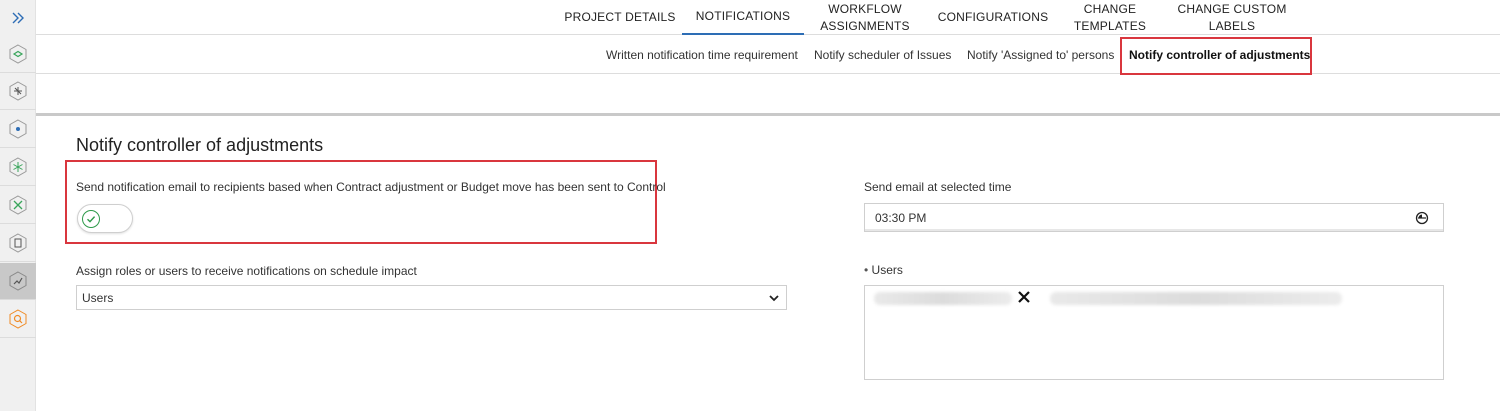  I want to click on required-marker: •, so click(866, 270).